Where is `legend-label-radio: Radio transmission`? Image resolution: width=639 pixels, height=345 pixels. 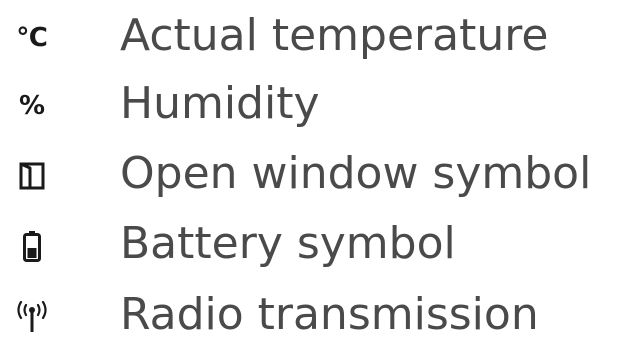 legend-label-radio: Radio transmission is located at coordinates (329, 314).